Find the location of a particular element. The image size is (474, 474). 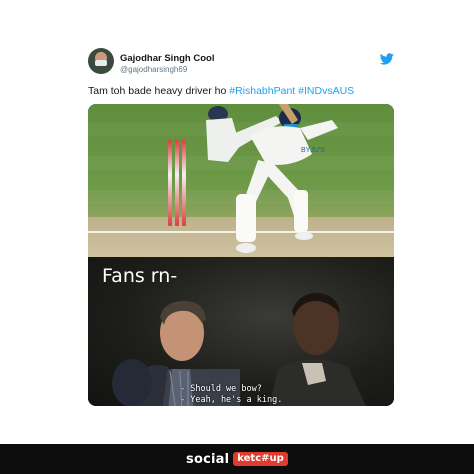

batsman: BYJU'S is located at coordinates (287, 178).